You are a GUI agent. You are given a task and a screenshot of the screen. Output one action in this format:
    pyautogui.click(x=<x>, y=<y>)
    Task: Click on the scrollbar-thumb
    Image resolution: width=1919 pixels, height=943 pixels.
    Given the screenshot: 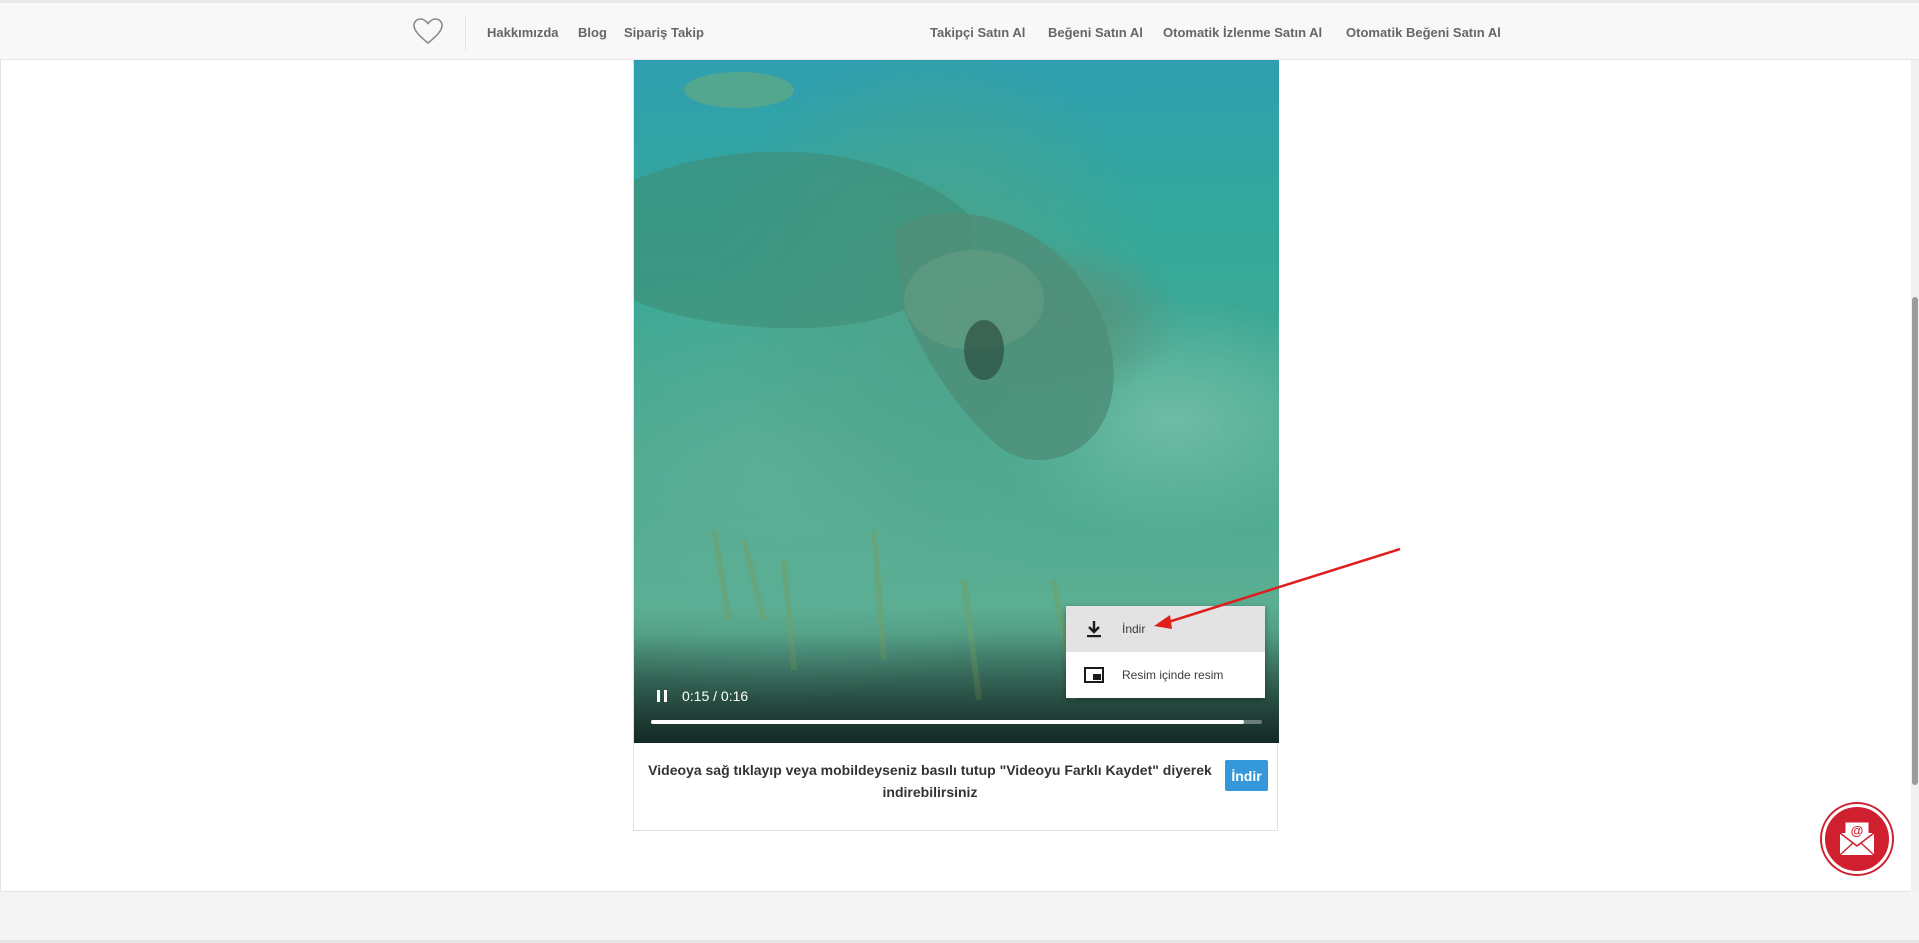 What is the action you would take?
    pyautogui.click(x=1915, y=541)
    